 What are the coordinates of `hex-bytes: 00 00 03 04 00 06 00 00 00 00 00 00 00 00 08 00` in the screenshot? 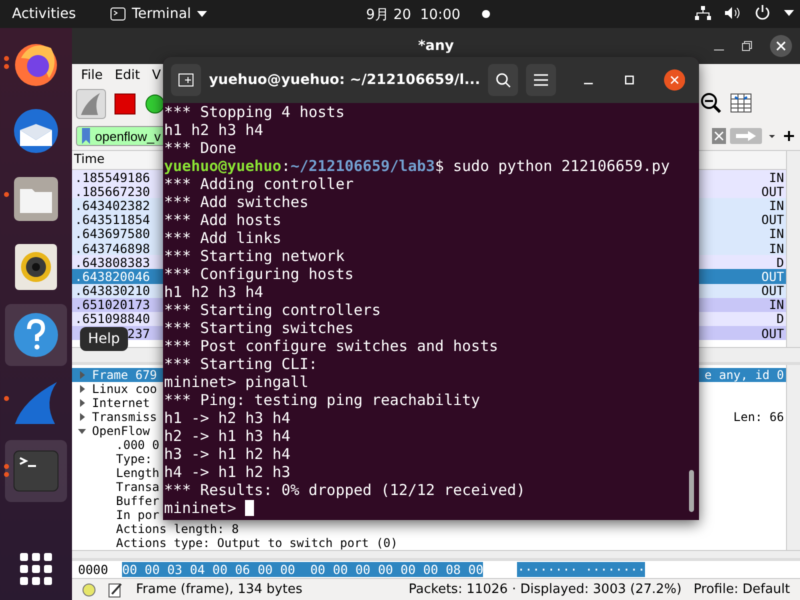 It's located at (303, 569).